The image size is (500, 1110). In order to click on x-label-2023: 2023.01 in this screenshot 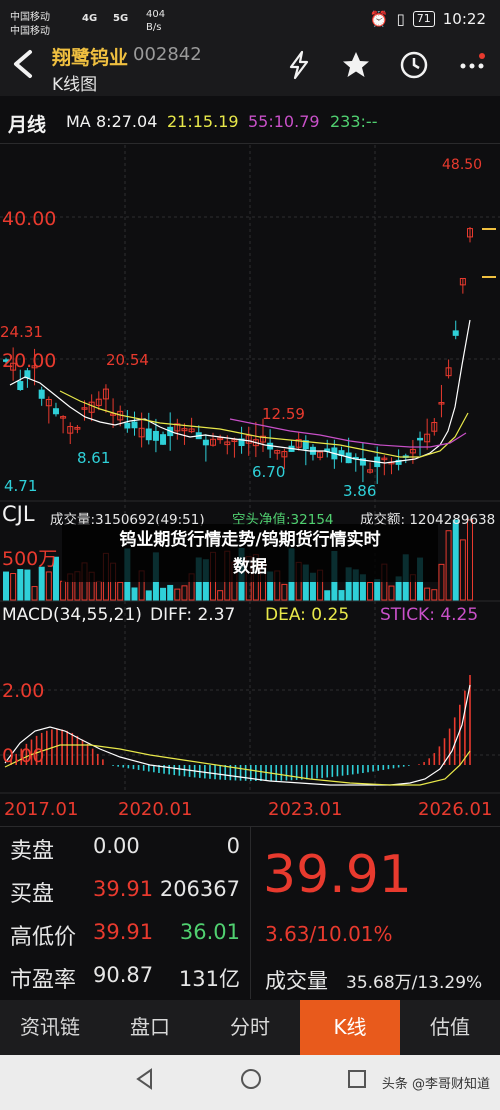, I will do `click(305, 809)`.